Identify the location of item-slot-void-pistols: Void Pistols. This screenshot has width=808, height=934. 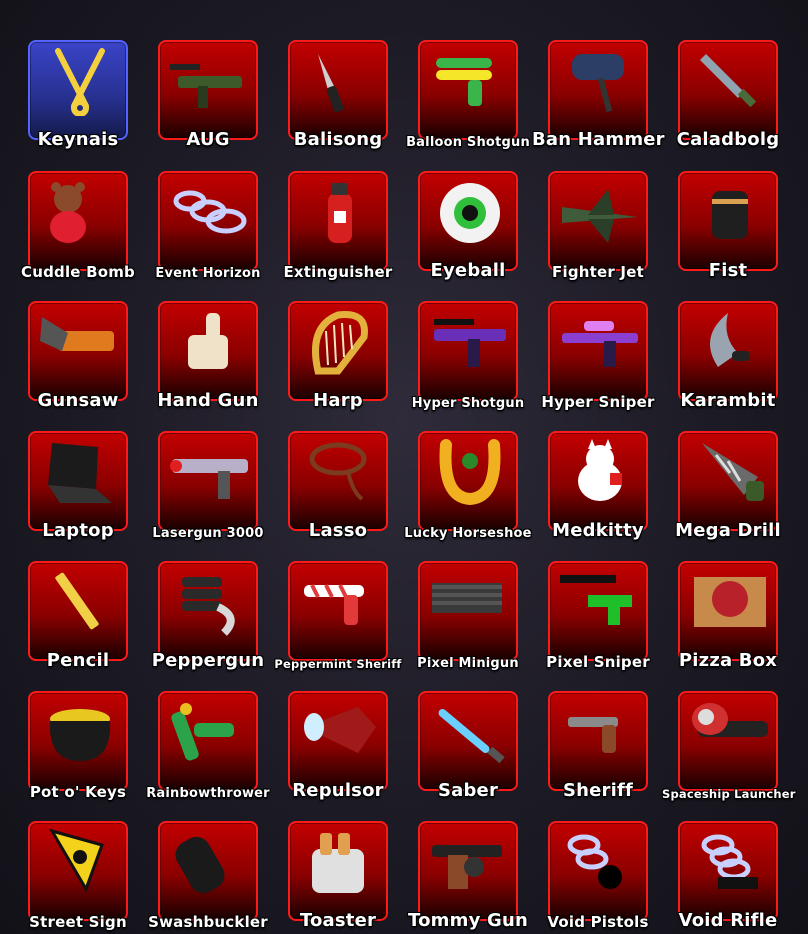
(597, 876).